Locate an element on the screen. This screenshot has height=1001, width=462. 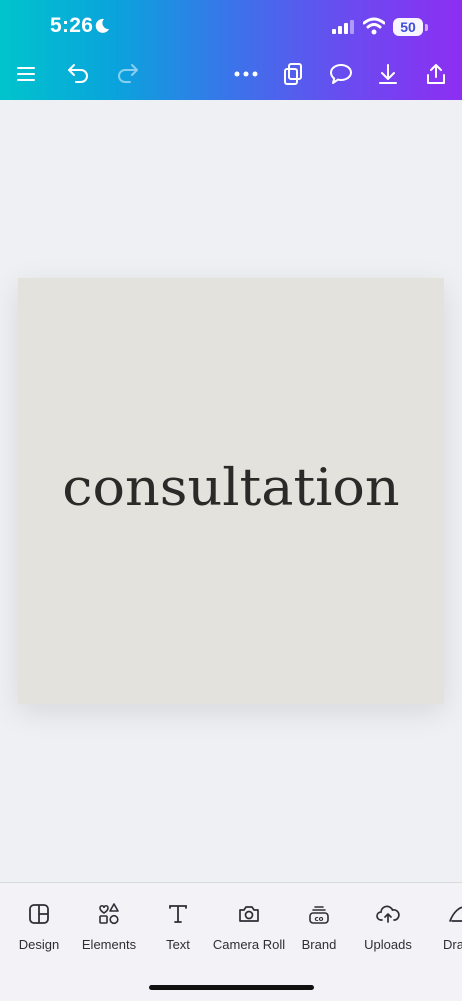
tab-text: Text is located at coordinates (178, 926).